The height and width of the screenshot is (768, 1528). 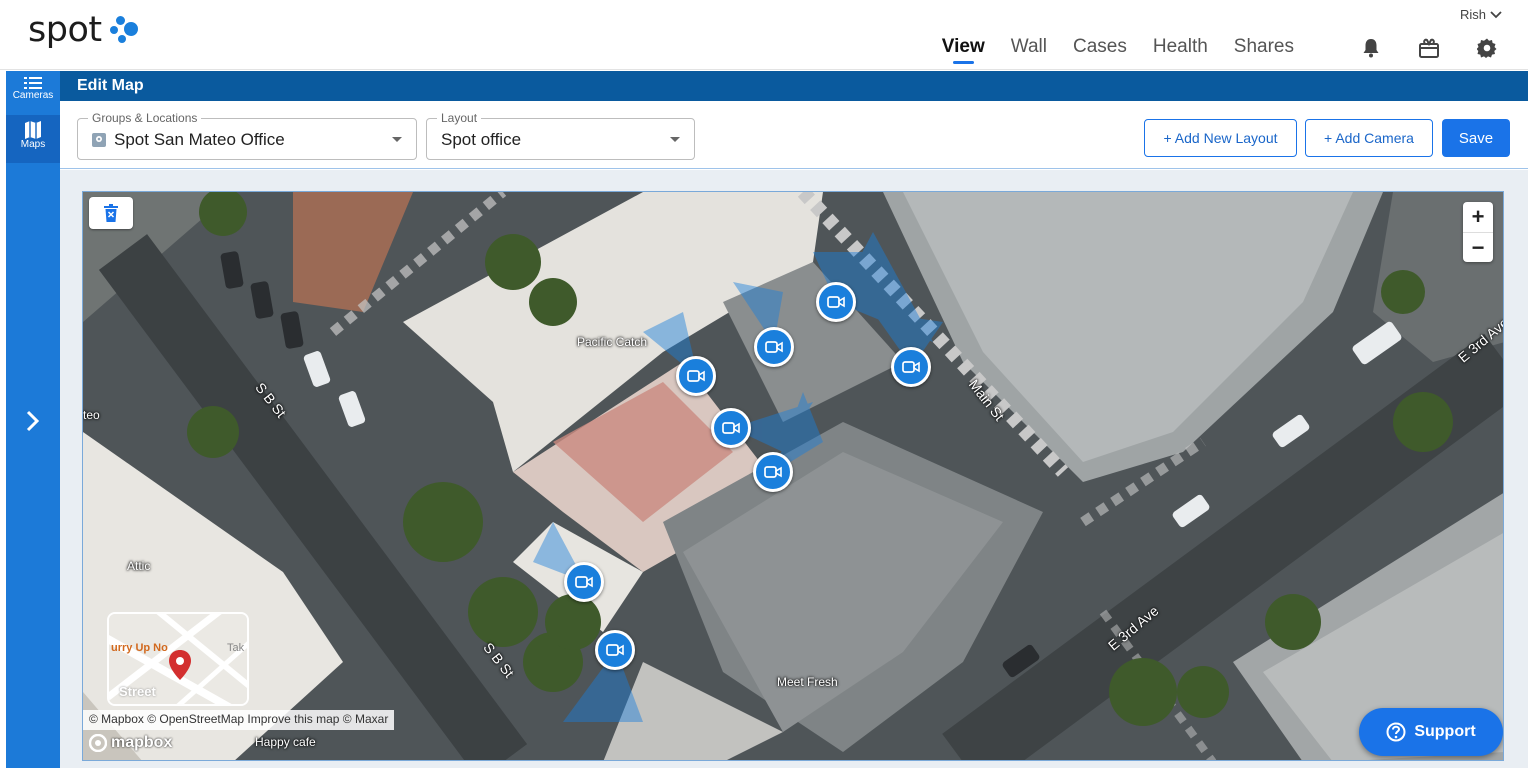 I want to click on save-button: Save, so click(x=1476, y=138).